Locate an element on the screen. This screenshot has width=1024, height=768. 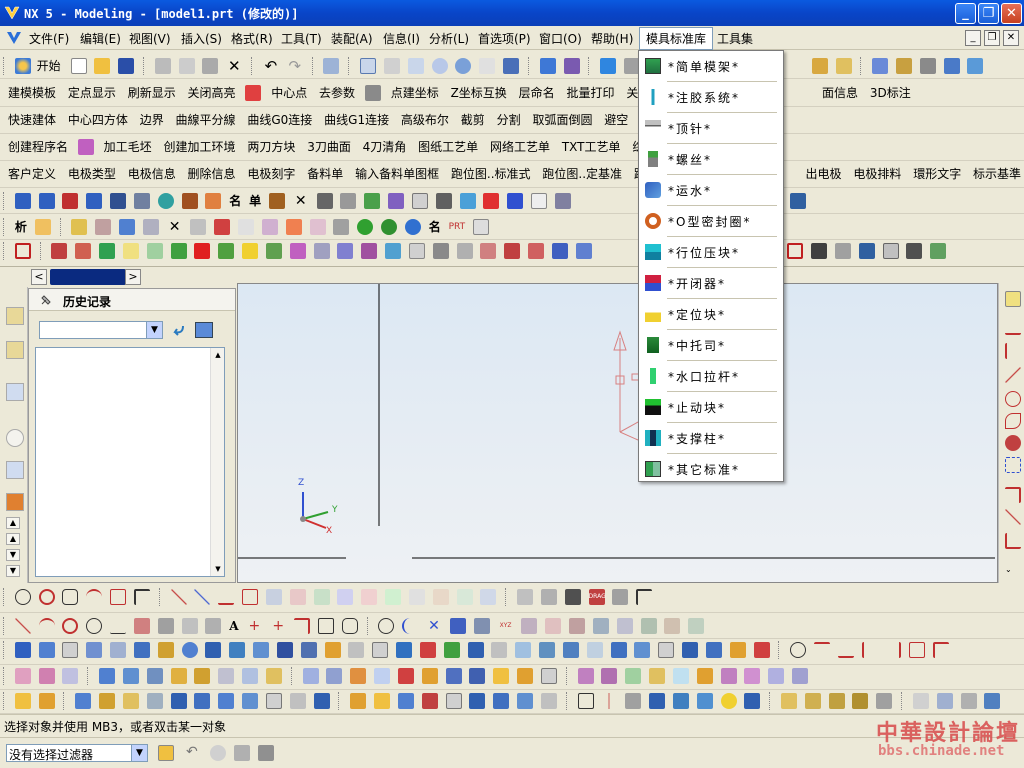
extrude-curve-icon is located at coordinates (577, 626).